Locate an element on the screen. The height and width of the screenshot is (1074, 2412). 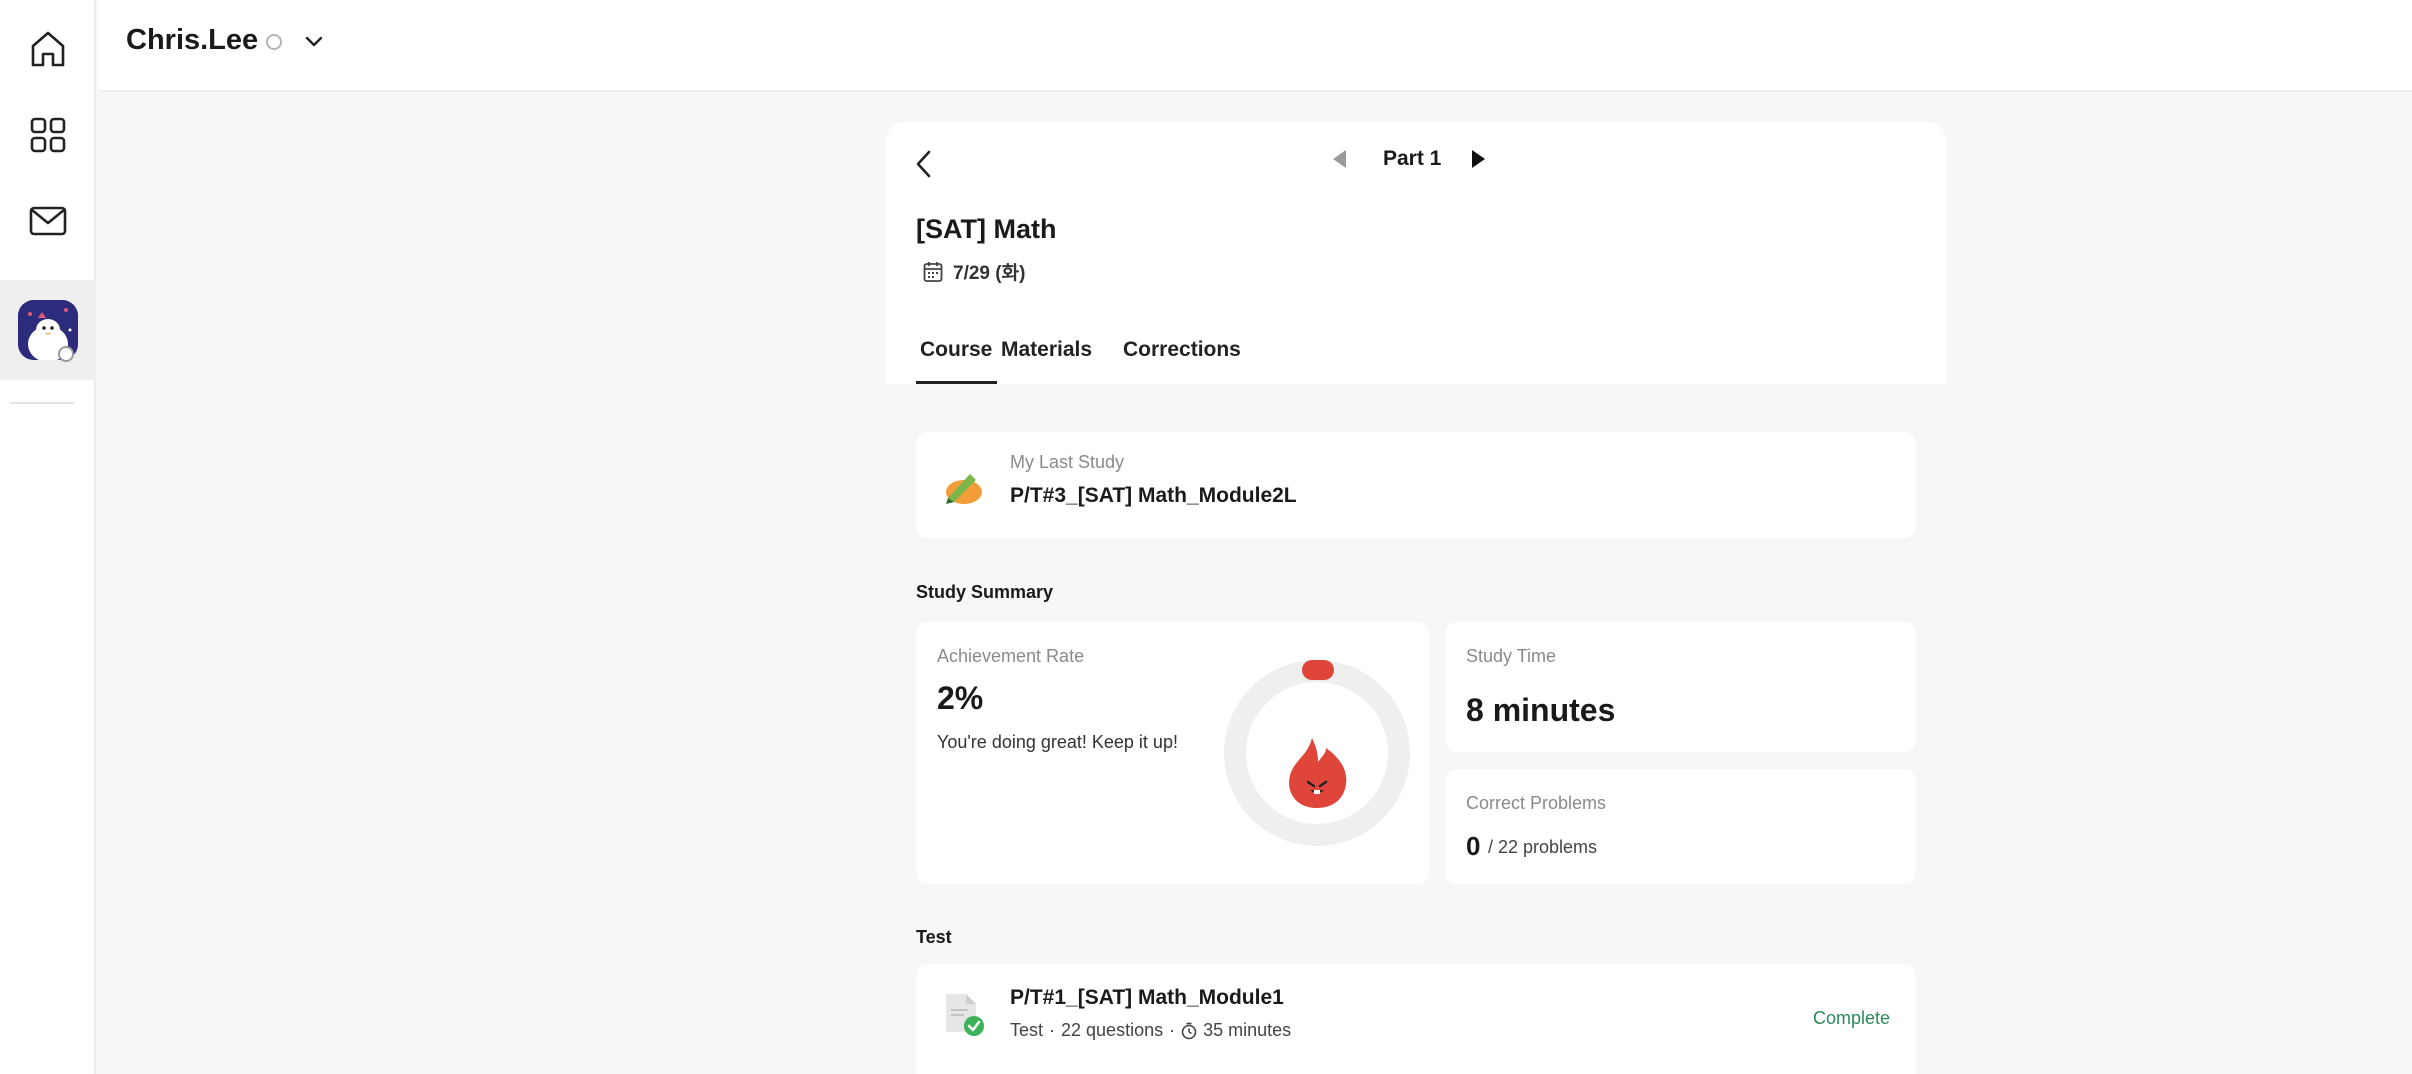
home-button is located at coordinates (48, 49).